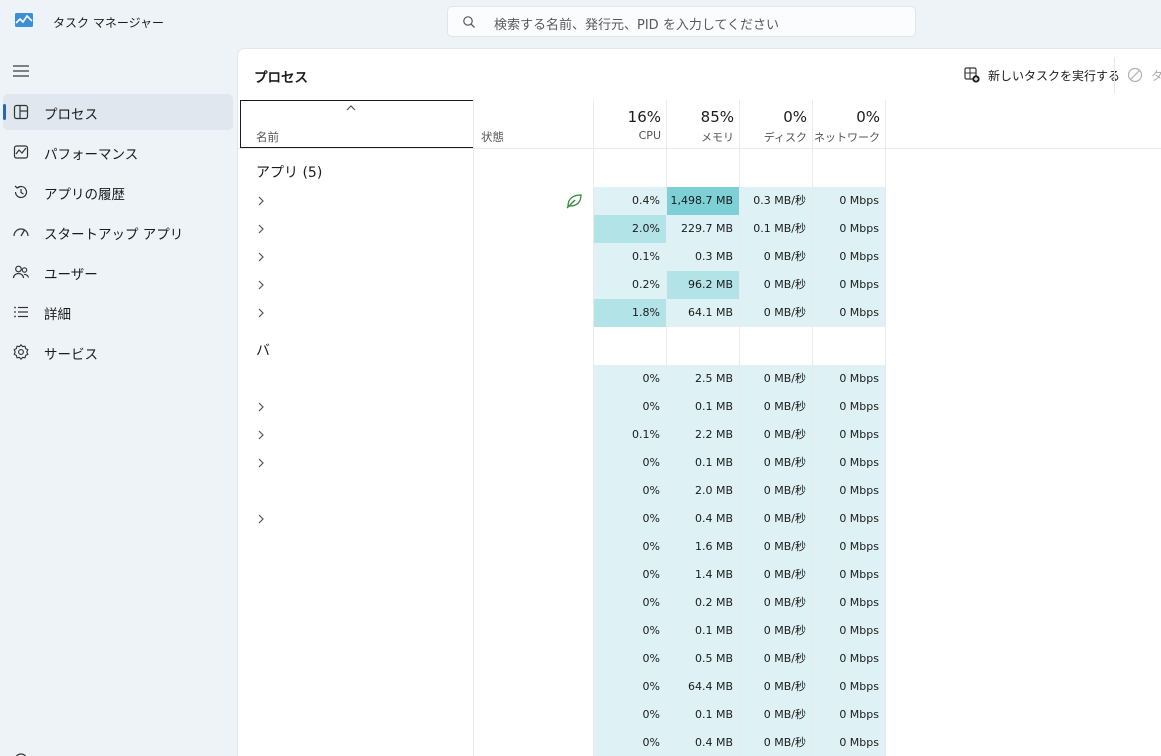 This screenshot has width=1161, height=756. I want to click on nav-item-users: ユーザー, so click(118, 272).